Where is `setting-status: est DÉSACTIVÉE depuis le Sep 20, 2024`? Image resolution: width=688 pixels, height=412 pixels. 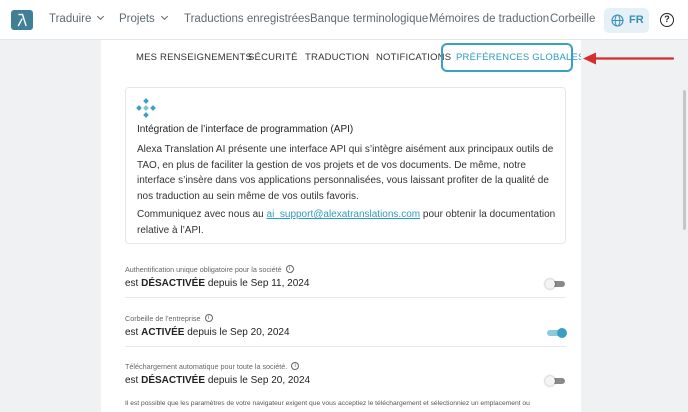 setting-status: est DÉSACTIVÉE depuis le Sep 20, 2024 is located at coordinates (217, 380).